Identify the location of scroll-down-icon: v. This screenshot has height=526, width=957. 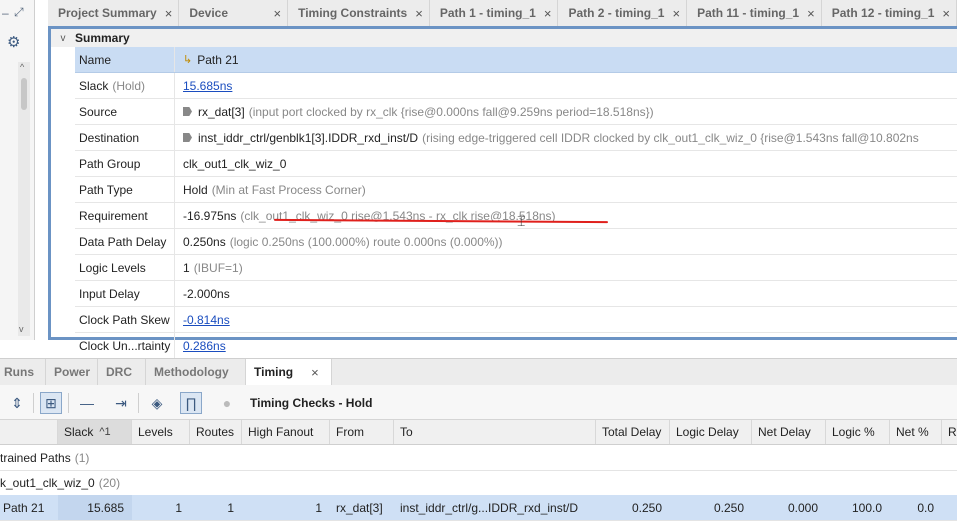
(21, 329).